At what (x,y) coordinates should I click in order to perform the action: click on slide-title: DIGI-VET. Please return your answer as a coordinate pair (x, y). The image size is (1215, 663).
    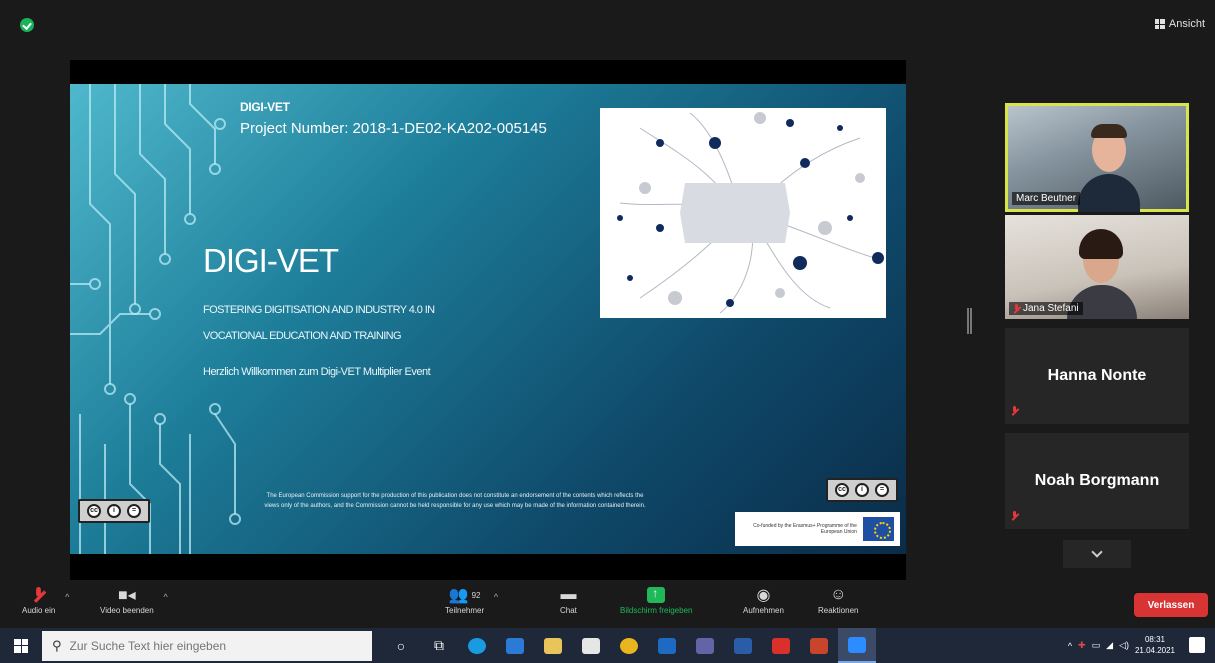
    Looking at the image, I should click on (271, 260).